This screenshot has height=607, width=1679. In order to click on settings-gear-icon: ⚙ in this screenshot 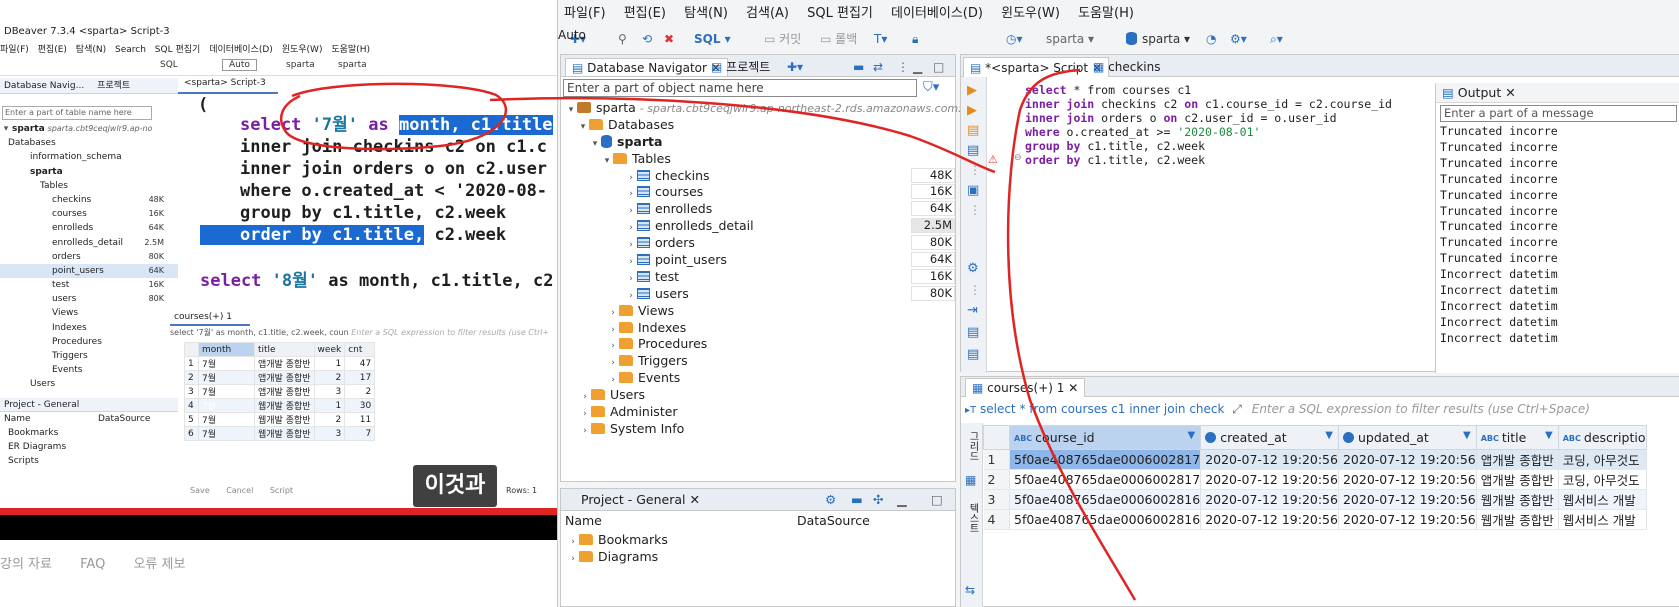, I will do `click(973, 268)`.